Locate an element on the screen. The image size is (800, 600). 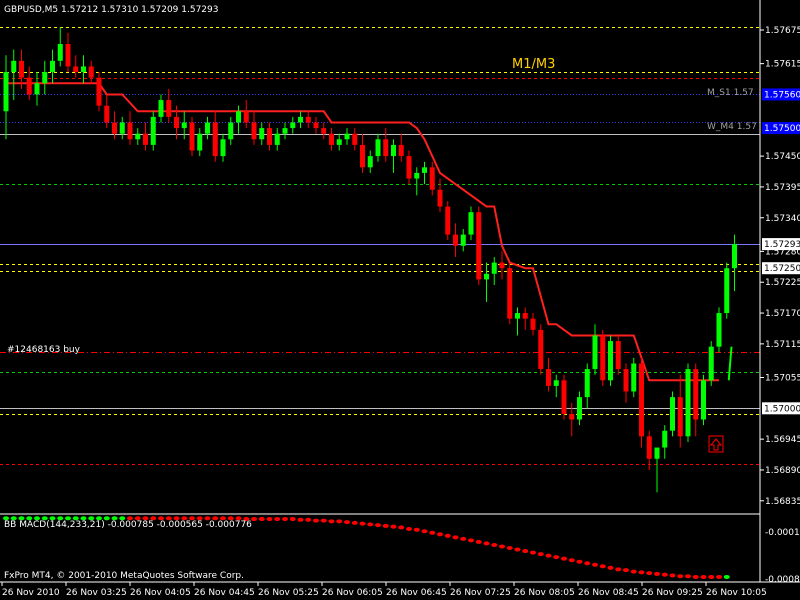
price-tag-label: 1.57560 is located at coordinates (782, 95).